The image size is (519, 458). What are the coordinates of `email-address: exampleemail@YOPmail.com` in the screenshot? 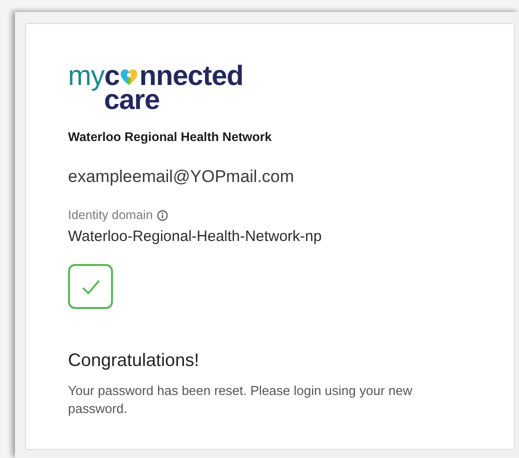 It's located at (181, 177).